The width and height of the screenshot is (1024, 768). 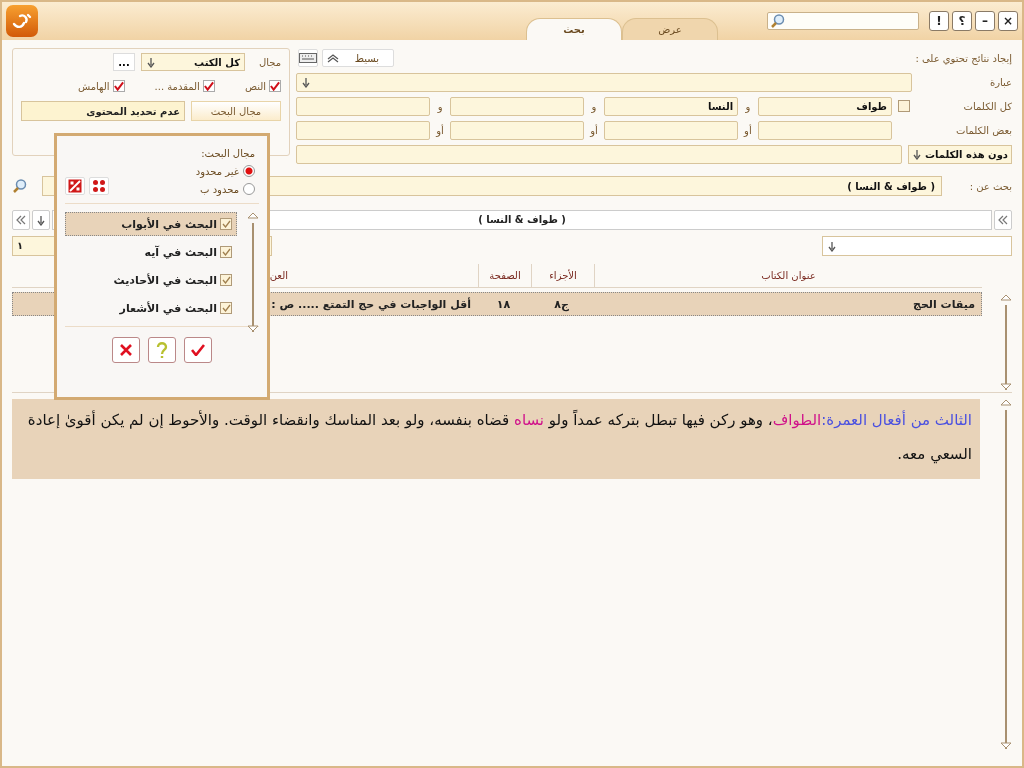 I want to click on scope-button: مجال البحث, so click(x=236, y=111).